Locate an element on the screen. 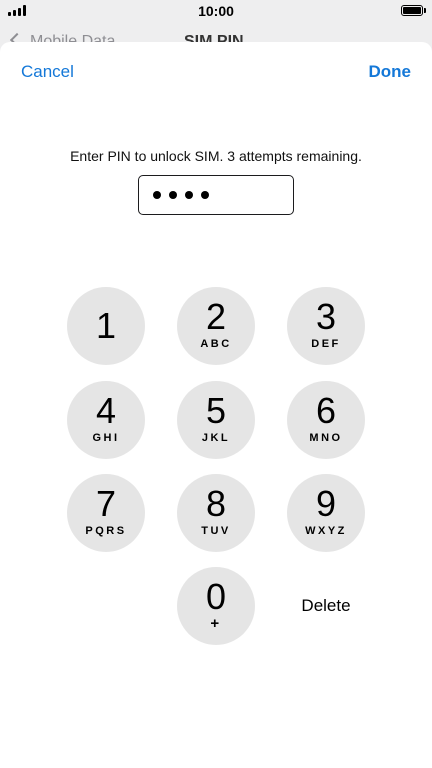 The image size is (432, 768). keypad-key-7: 7 PQRS is located at coordinates (106, 513).